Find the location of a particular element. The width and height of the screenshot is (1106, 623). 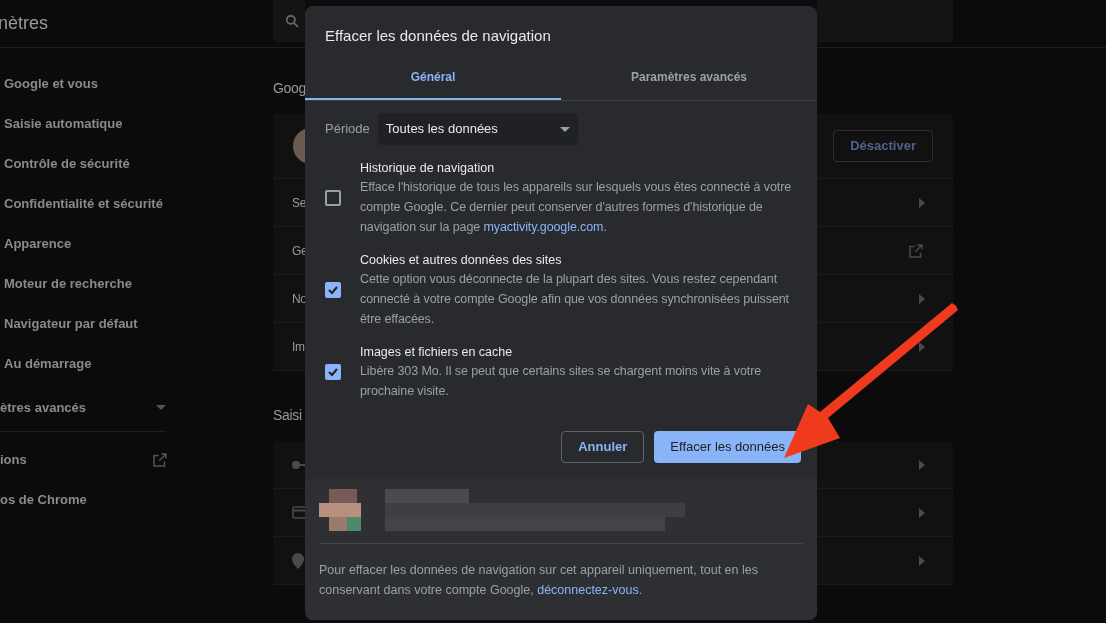

option-title: Historique de navigation is located at coordinates (428, 168).